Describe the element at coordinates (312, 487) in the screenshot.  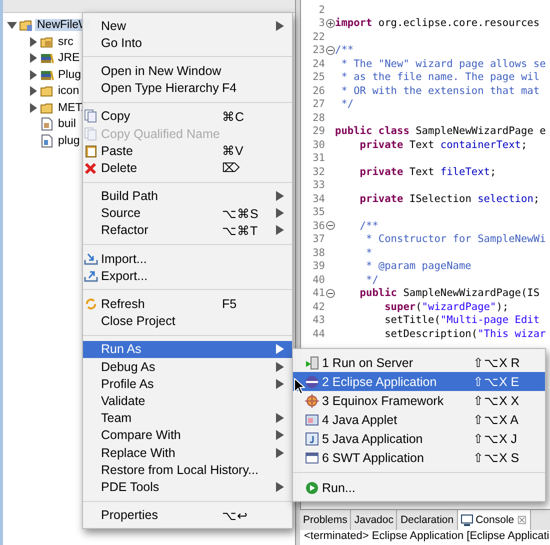
I see `run-icon` at that location.